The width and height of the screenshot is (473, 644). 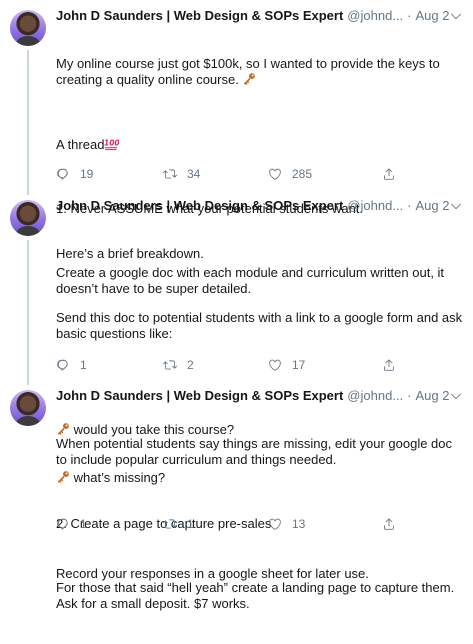 What do you see at coordinates (190, 524) in the screenshot?
I see `retweet-count: 1` at bounding box center [190, 524].